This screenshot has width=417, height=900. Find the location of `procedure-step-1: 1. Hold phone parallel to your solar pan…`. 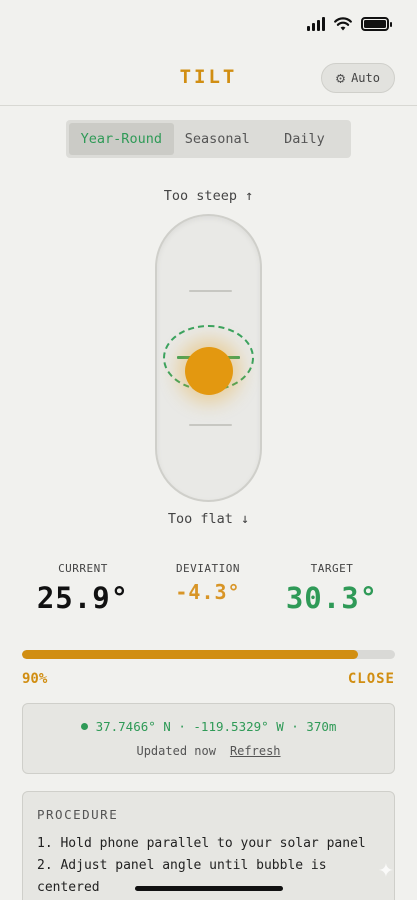

procedure-step-1: 1. Hold phone parallel to your solar pan… is located at coordinates (201, 843).